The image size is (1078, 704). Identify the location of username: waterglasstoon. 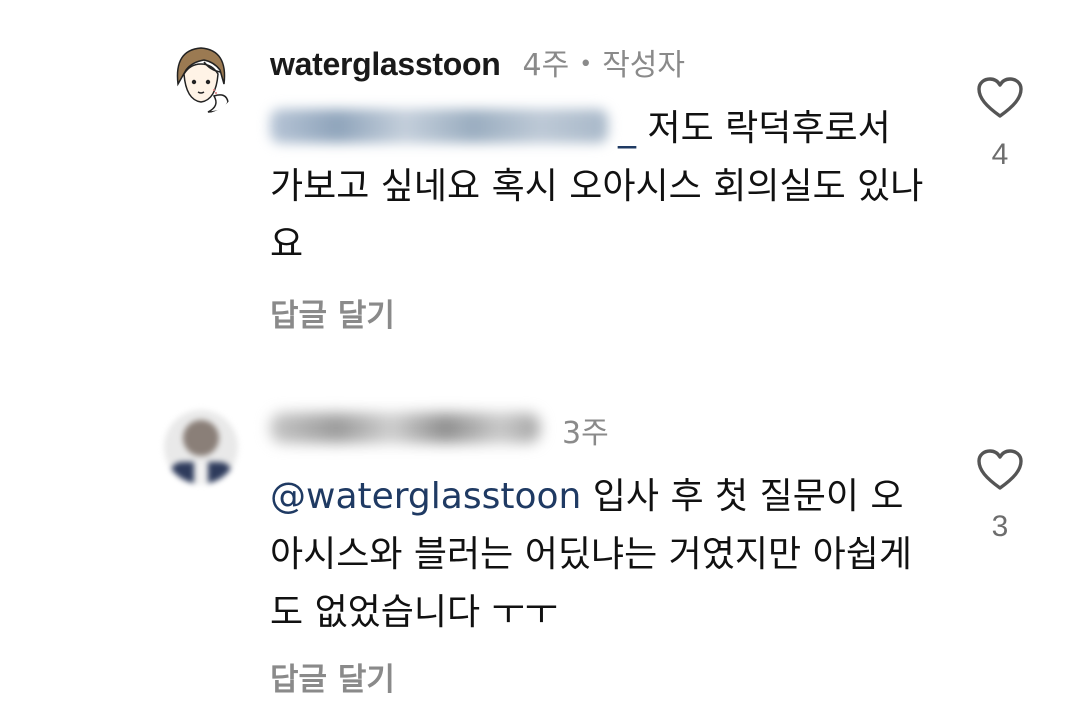
(385, 64).